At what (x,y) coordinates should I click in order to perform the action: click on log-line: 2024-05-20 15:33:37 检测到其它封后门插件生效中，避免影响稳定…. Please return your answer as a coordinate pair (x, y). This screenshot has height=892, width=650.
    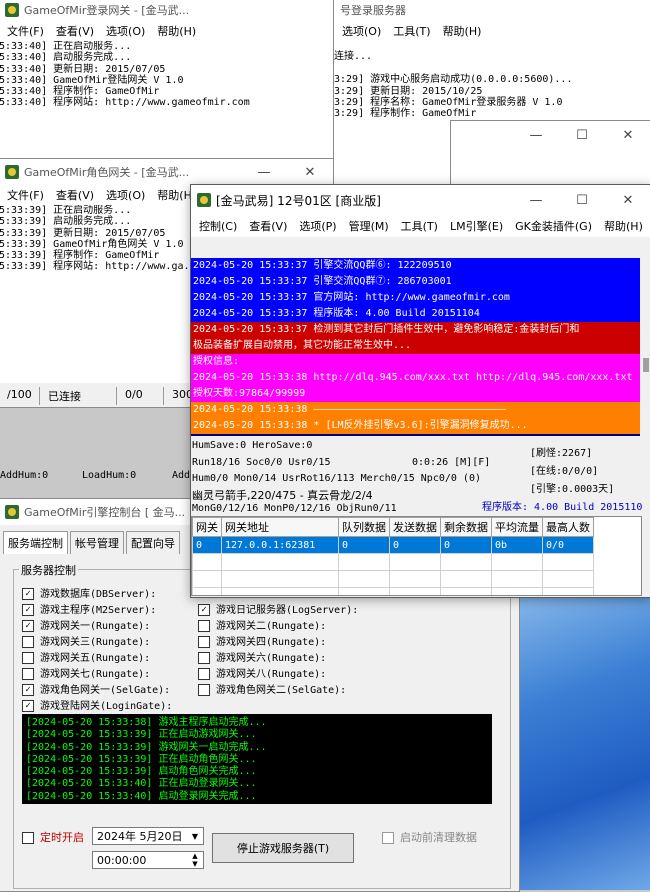
    Looking at the image, I should click on (415, 330).